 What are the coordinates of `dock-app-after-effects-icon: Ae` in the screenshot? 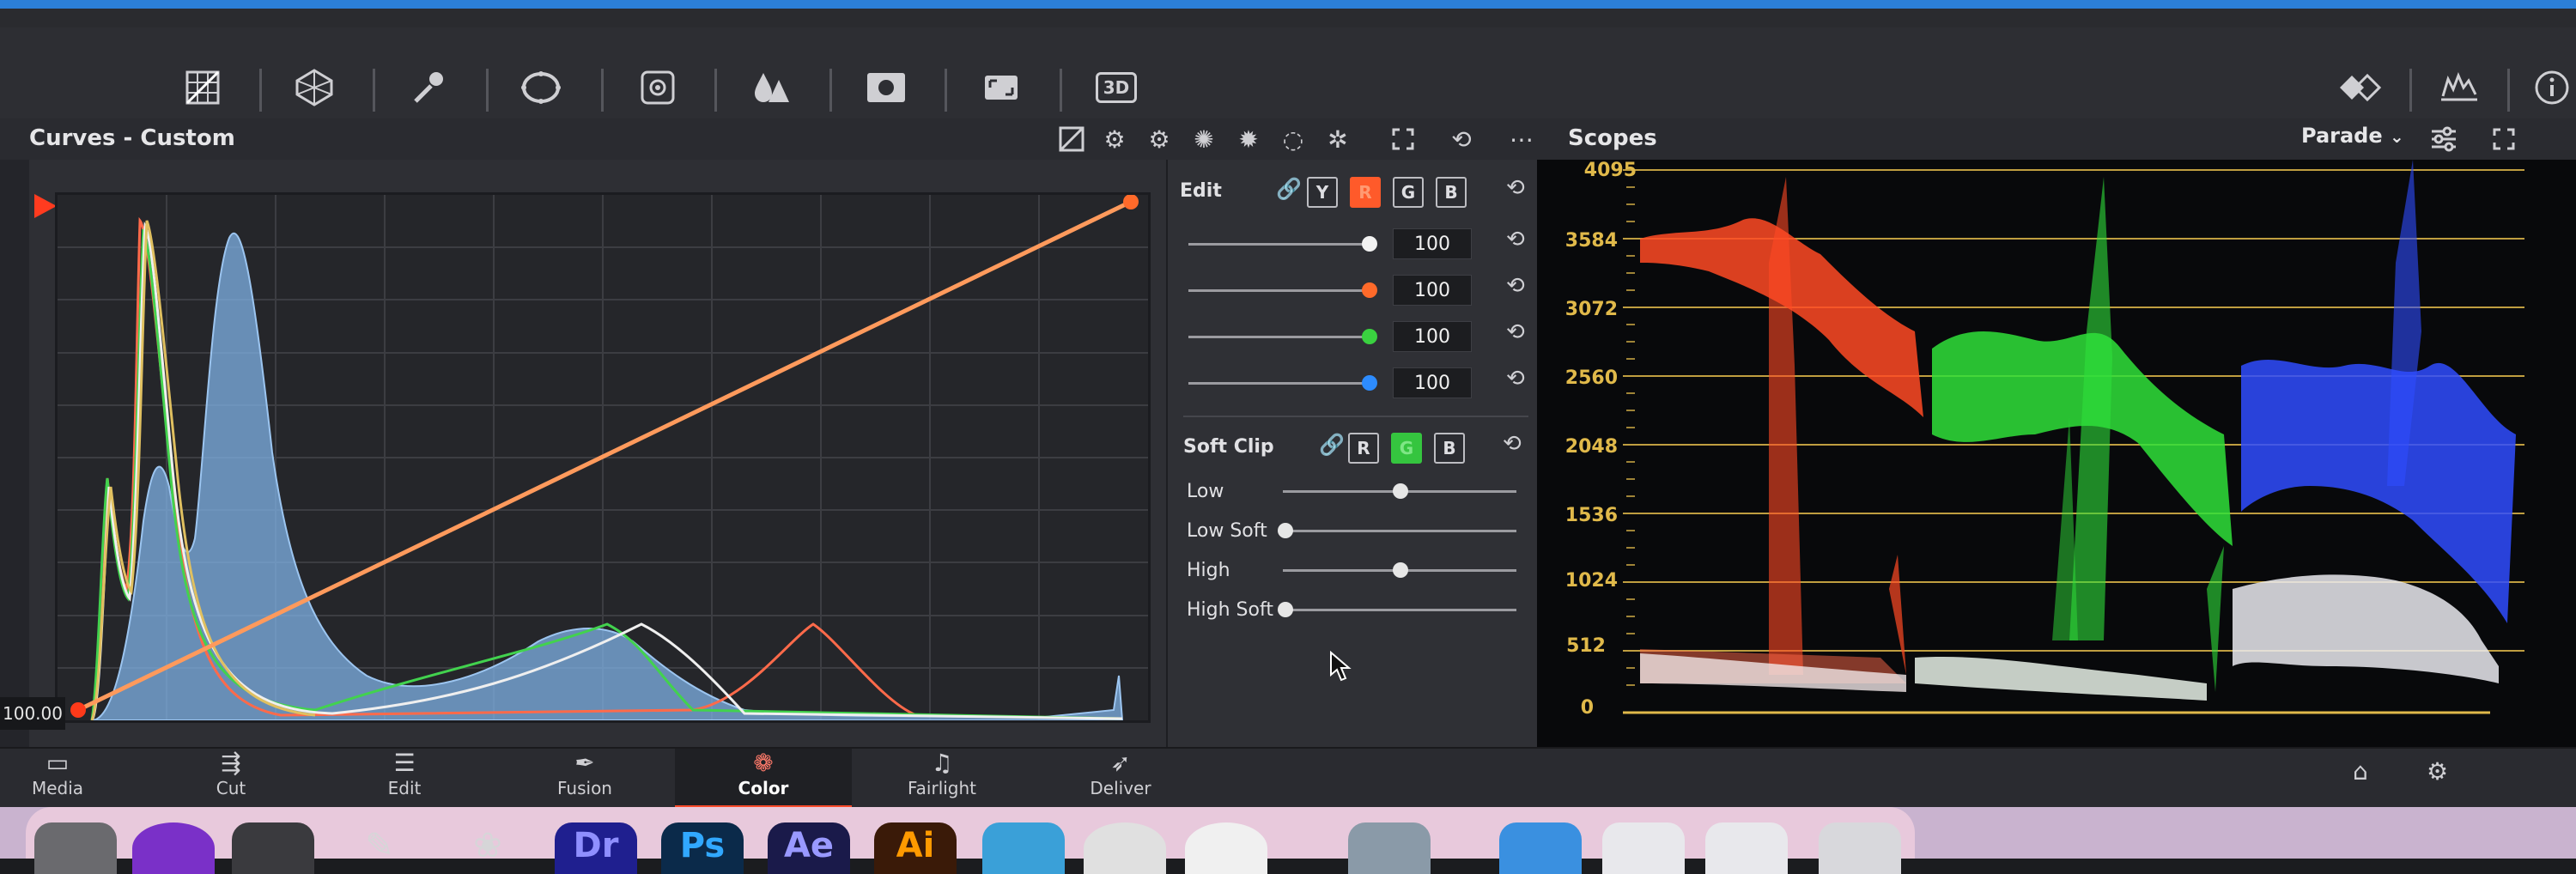 It's located at (809, 848).